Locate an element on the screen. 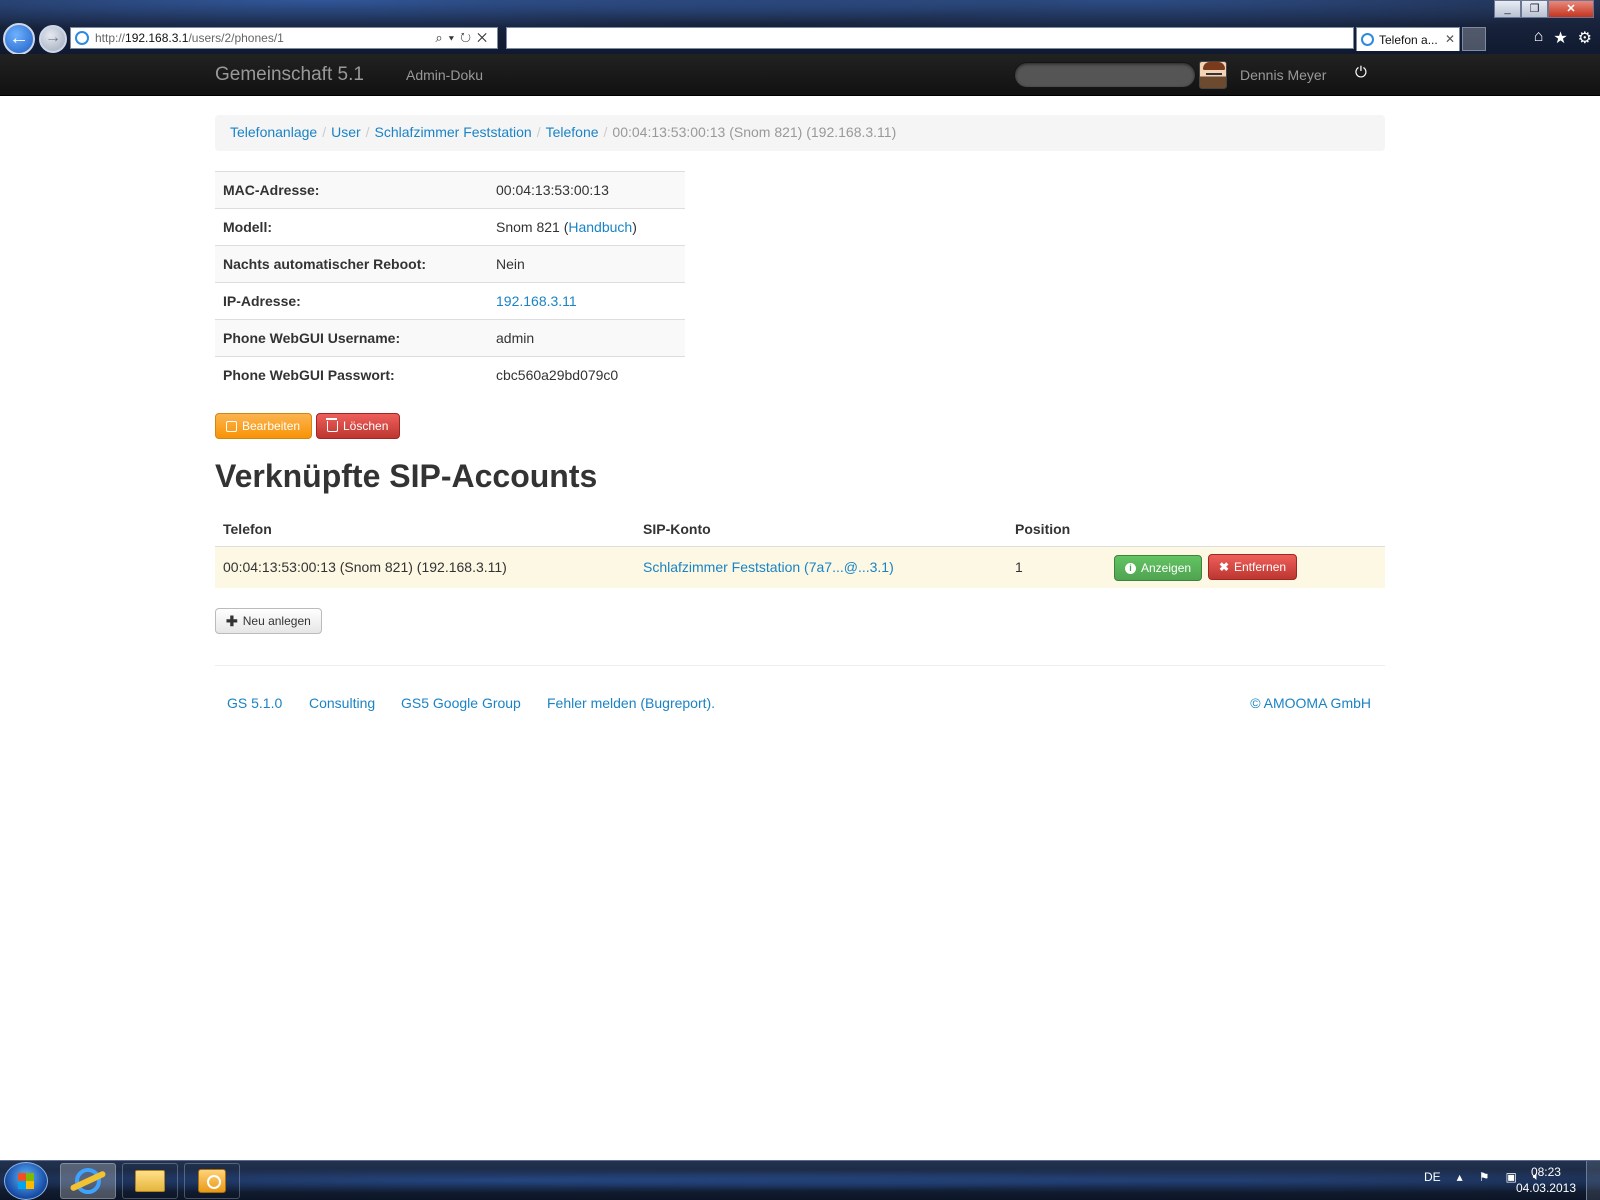 This screenshot has height=1200, width=1600. stop-icon: ✕ is located at coordinates (485, 37).